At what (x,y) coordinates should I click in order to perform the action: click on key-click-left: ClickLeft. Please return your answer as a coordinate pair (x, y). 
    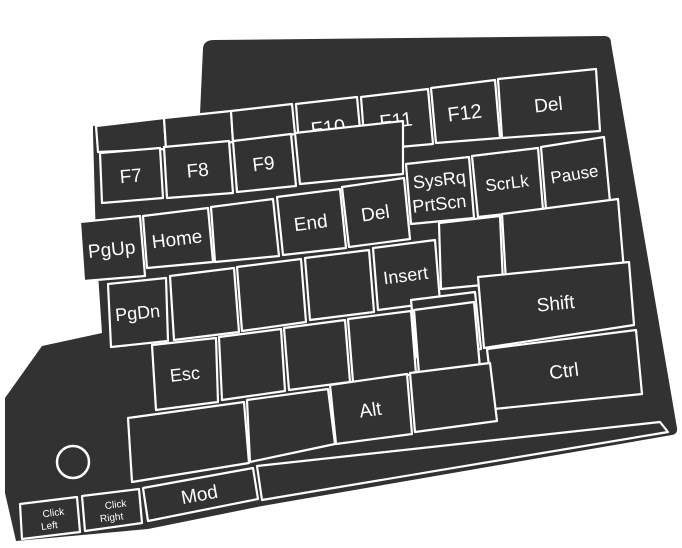
    Looking at the image, I should click on (50, 518).